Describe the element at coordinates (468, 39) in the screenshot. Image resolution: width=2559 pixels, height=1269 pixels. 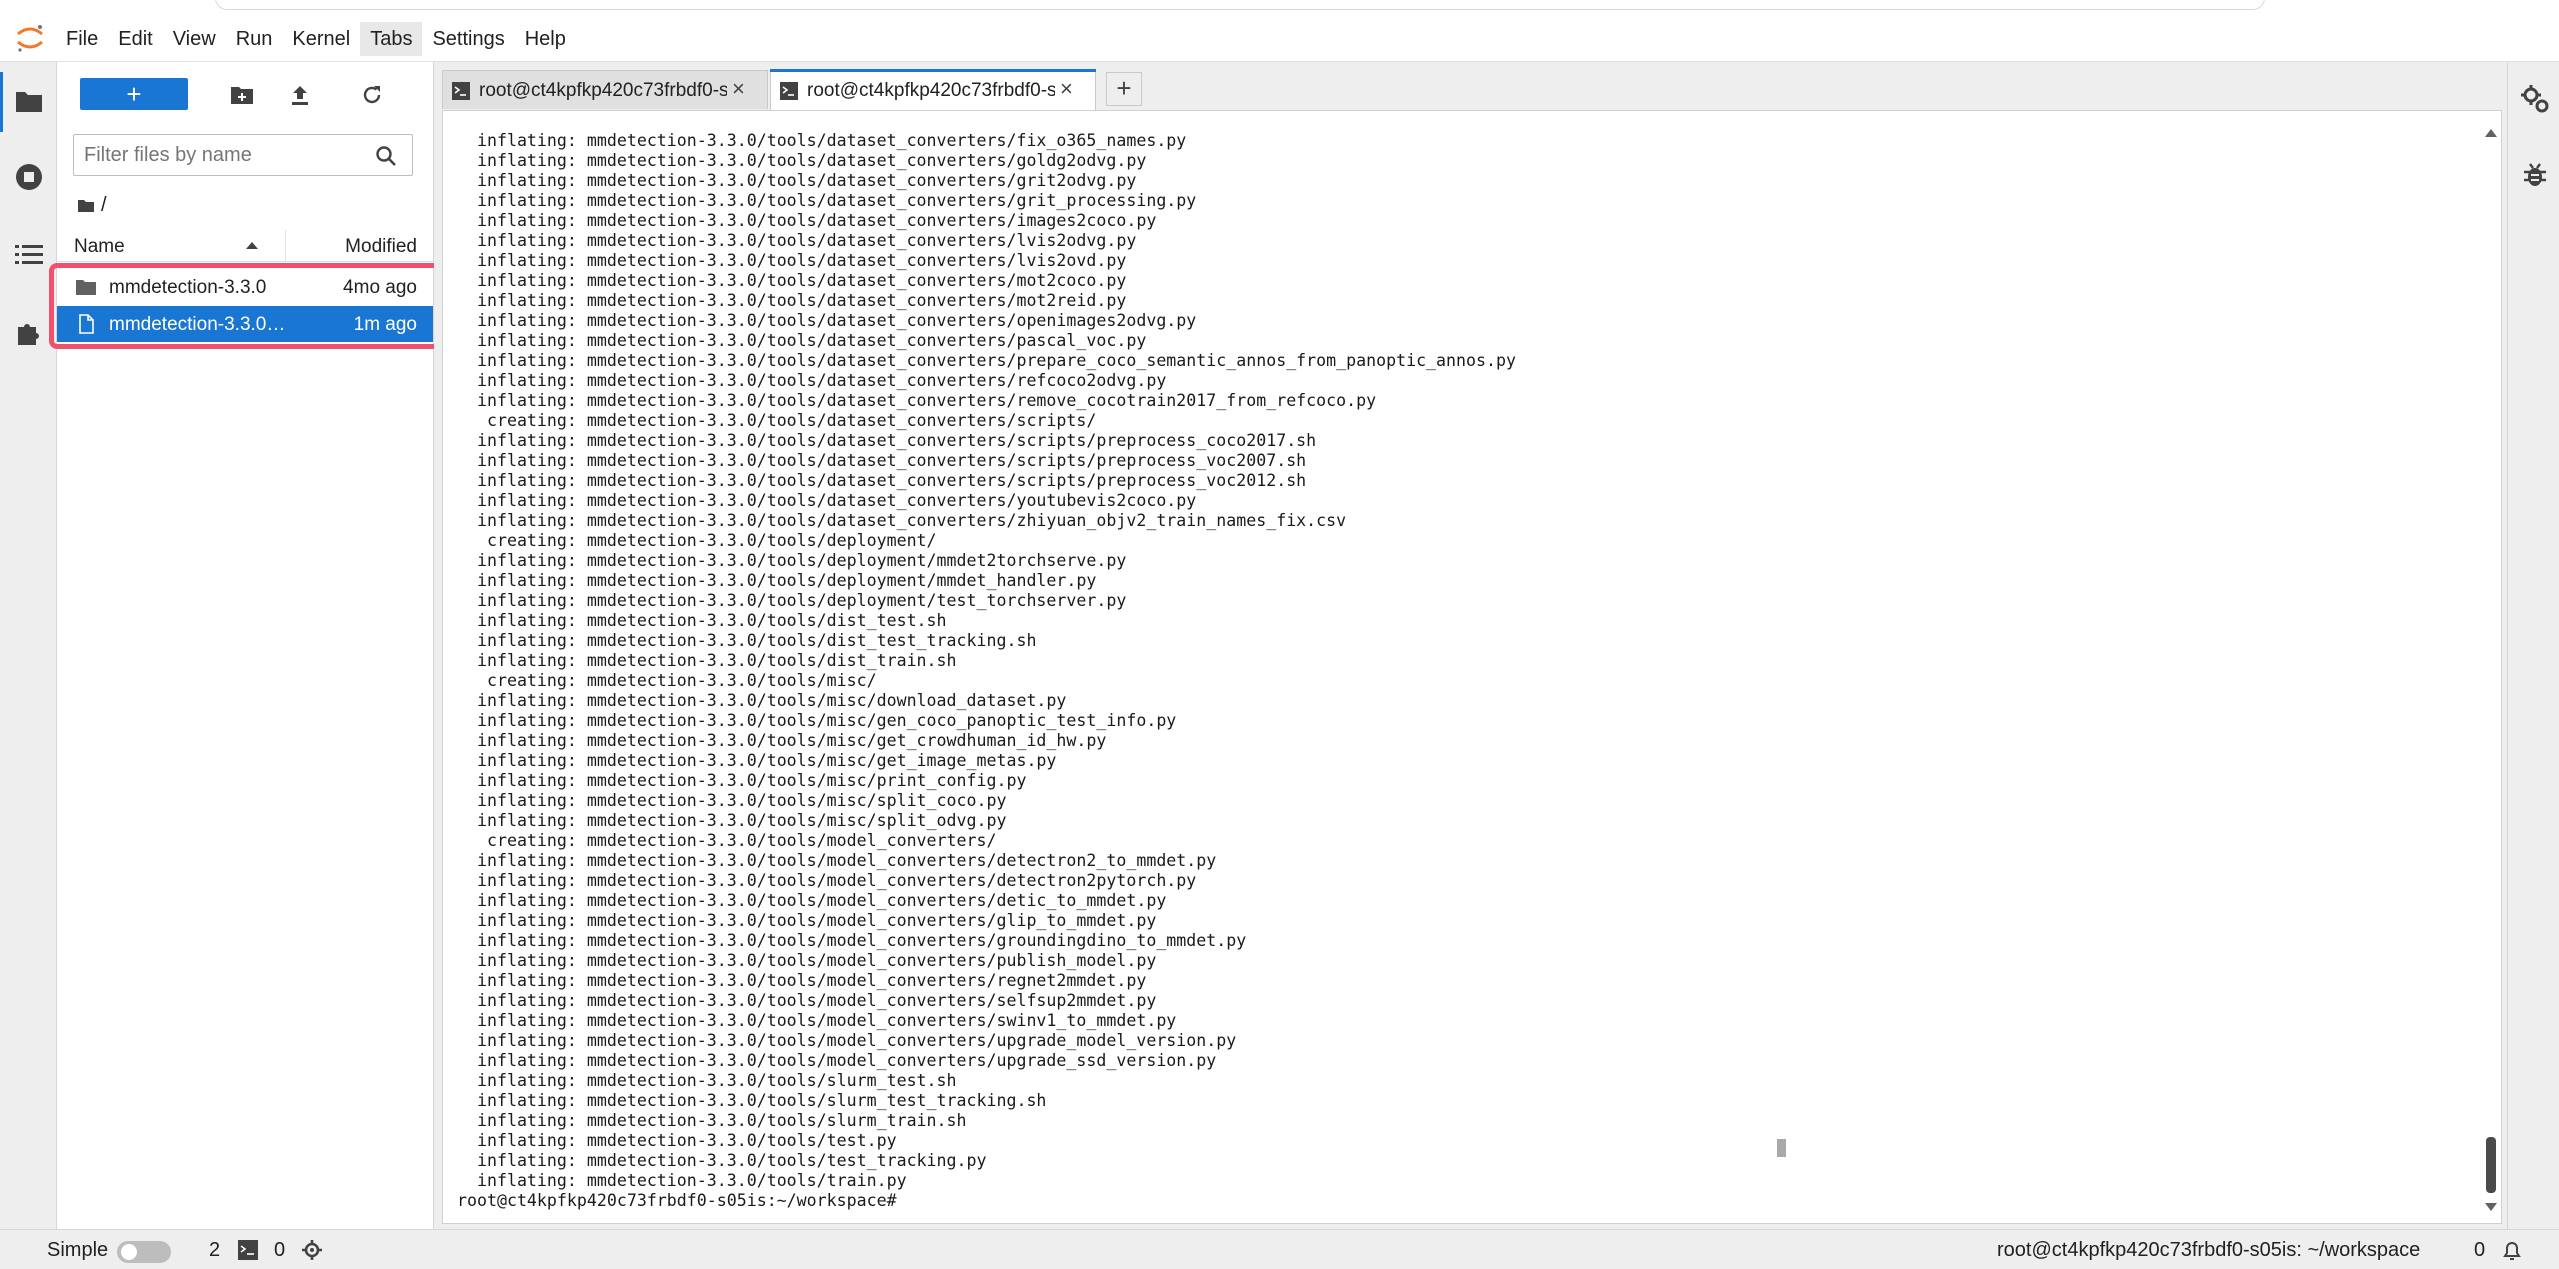
I see `menu-settings: Settings` at that location.